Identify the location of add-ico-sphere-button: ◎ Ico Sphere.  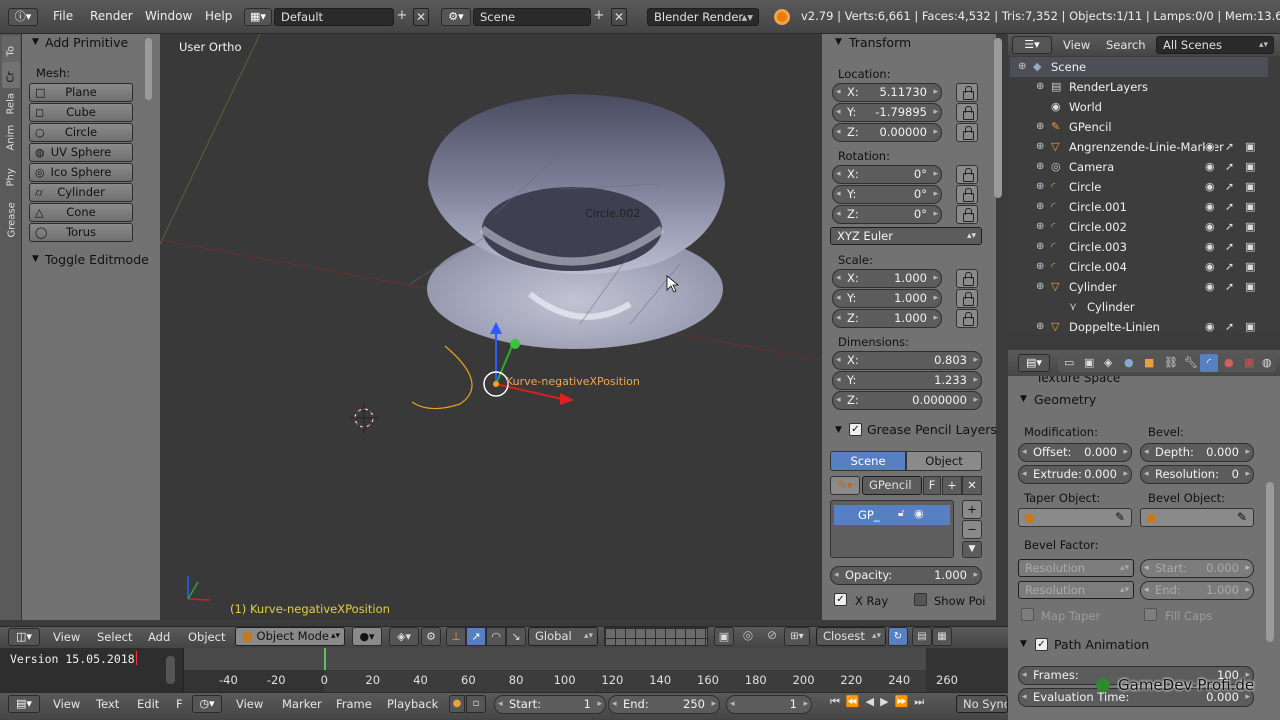
(81, 172).